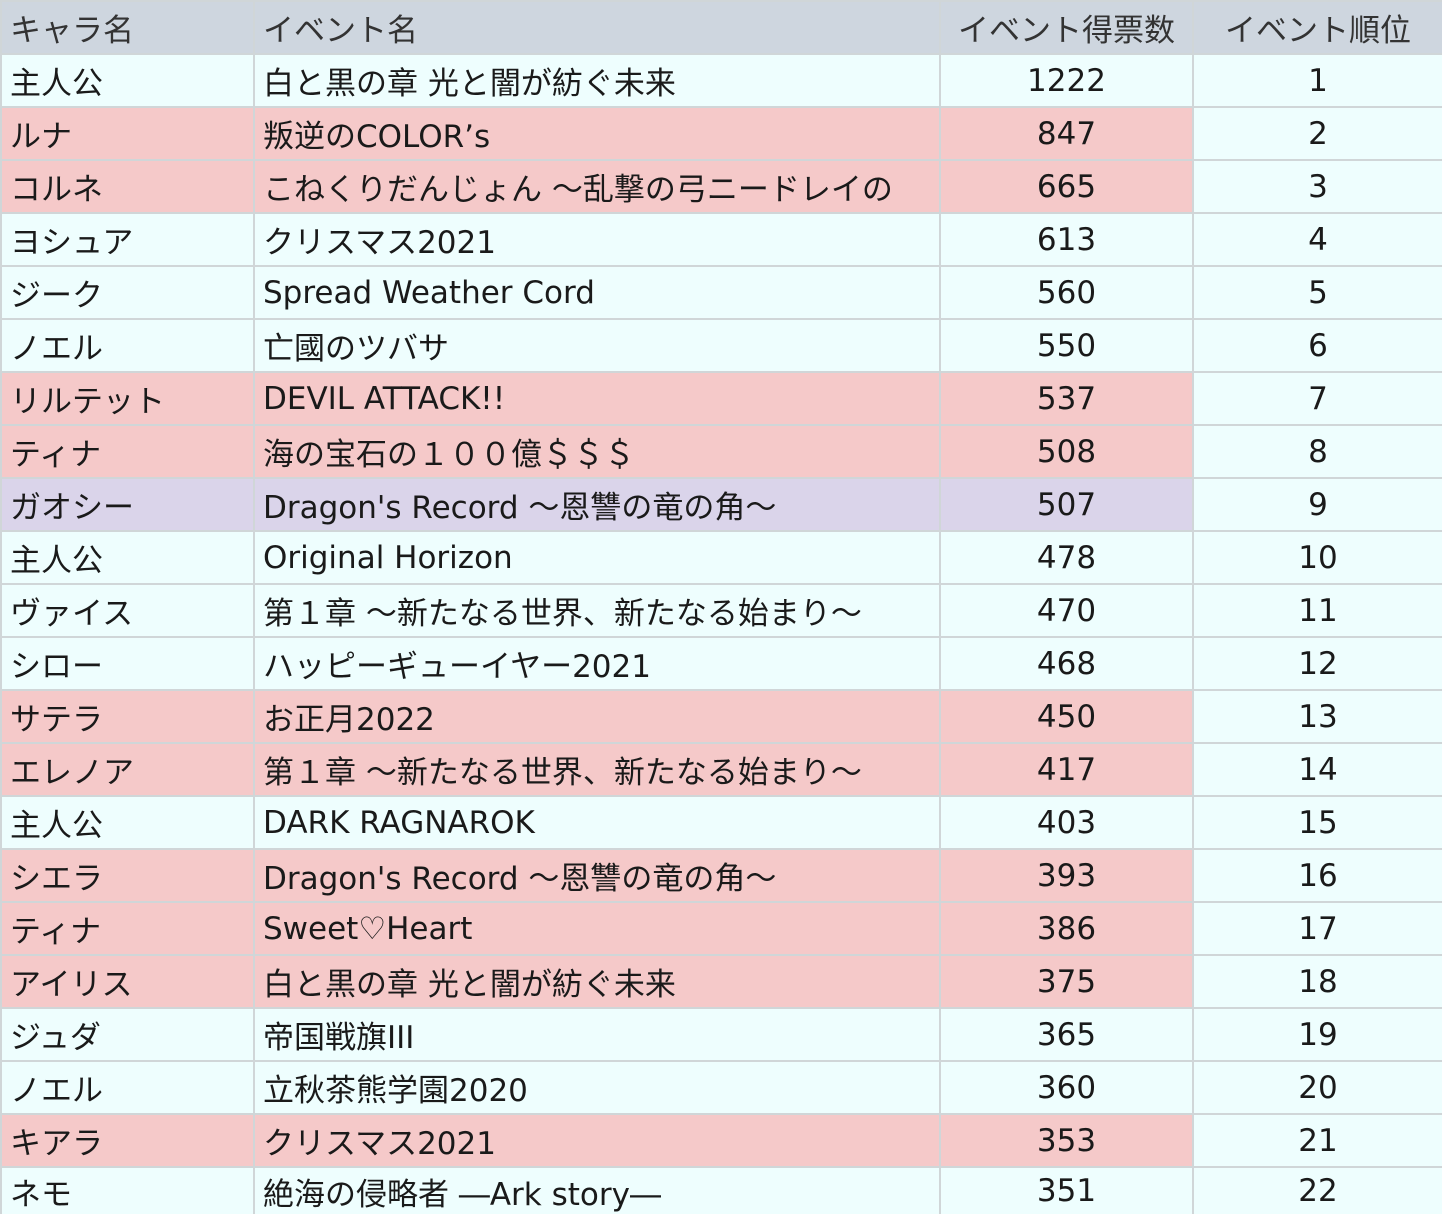 Image resolution: width=1442 pixels, height=1214 pixels. I want to click on event-name-cell: DARK RAGNAROK, so click(597, 822).